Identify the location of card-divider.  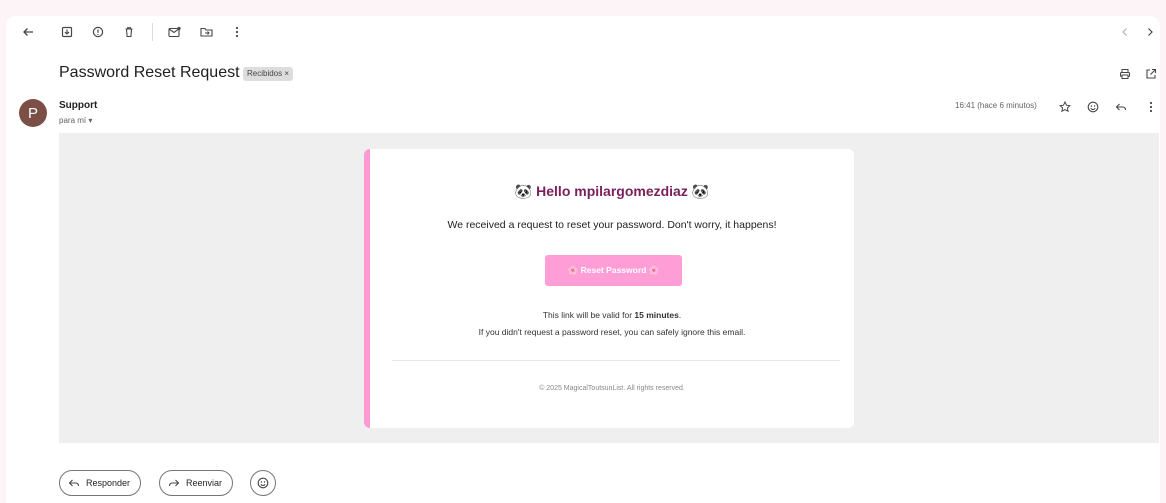
(616, 360).